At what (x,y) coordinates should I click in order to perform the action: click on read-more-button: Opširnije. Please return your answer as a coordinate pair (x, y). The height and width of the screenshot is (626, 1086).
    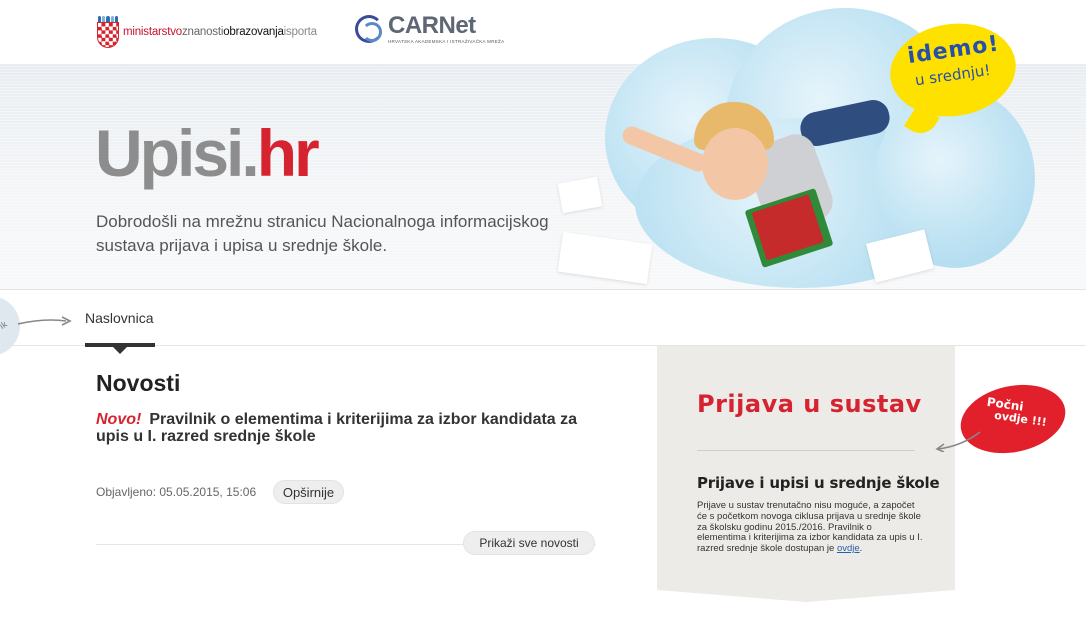
    Looking at the image, I should click on (308, 492).